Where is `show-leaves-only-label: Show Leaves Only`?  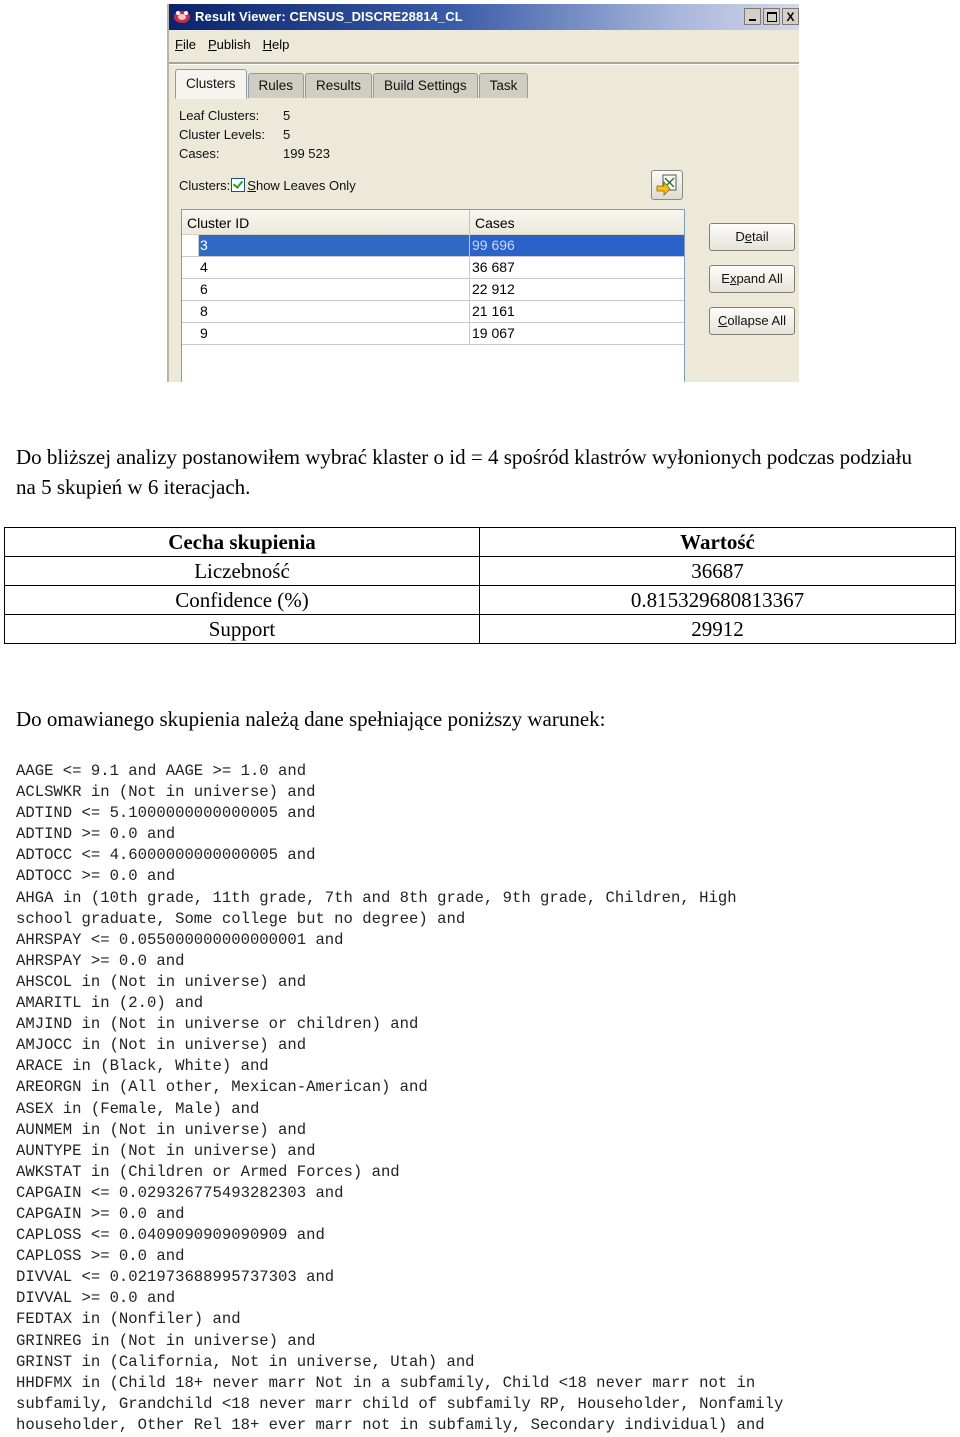 show-leaves-only-label: Show Leaves Only is located at coordinates (301, 185).